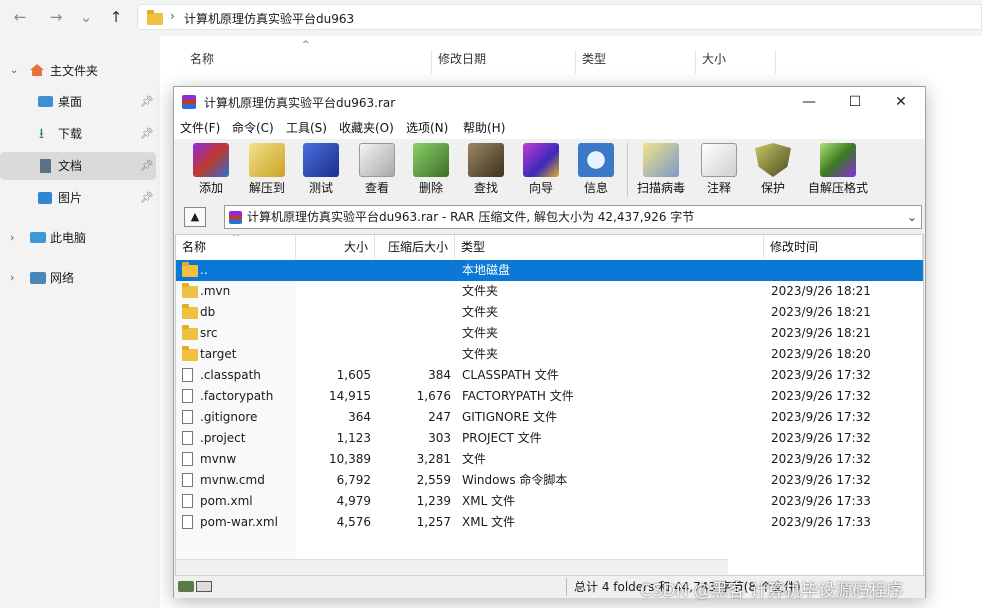 The image size is (982, 608). What do you see at coordinates (430, 188) in the screenshot?
I see `toolbar-label: 删除` at bounding box center [430, 188].